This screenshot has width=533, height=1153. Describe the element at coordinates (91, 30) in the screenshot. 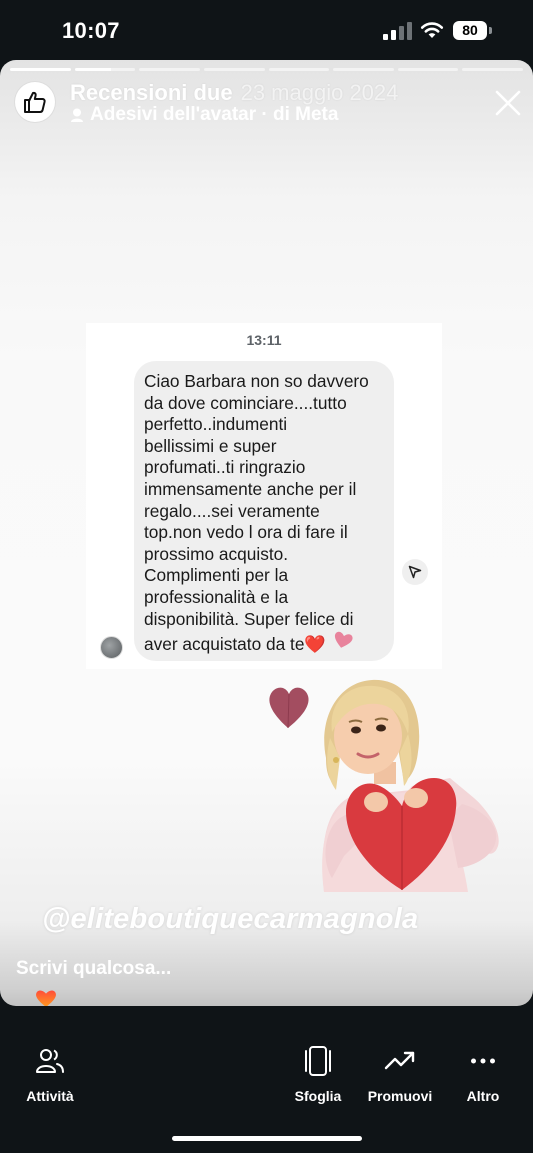

I see `status-time: 10:07` at that location.